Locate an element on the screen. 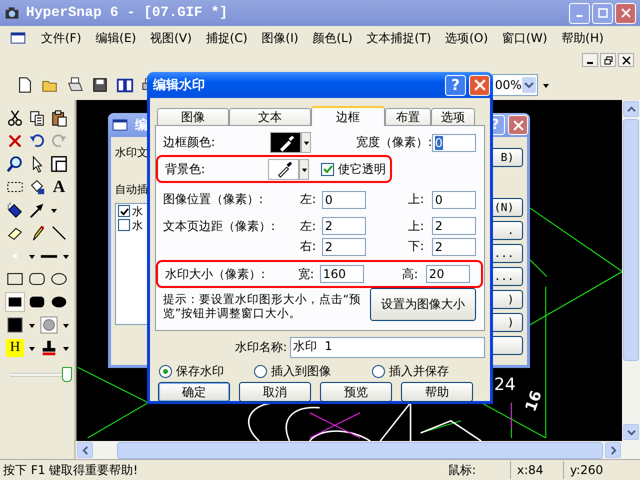 Image resolution: width=640 pixels, height=480 pixels. dimension-label: 16 is located at coordinates (533, 401).